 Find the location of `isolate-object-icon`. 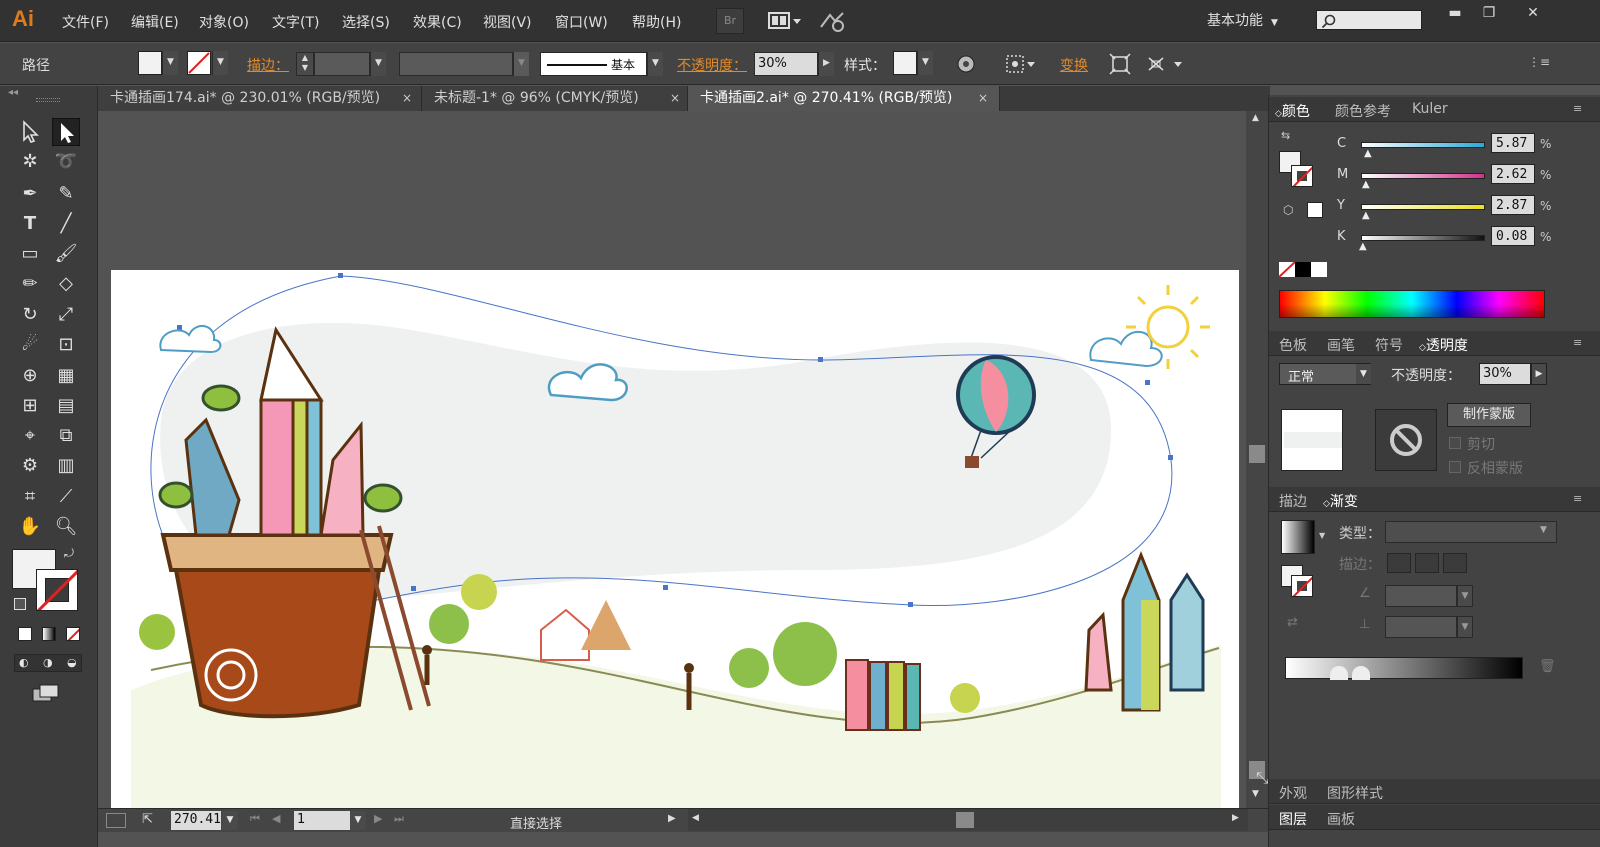

isolate-object-icon is located at coordinates (1120, 64).